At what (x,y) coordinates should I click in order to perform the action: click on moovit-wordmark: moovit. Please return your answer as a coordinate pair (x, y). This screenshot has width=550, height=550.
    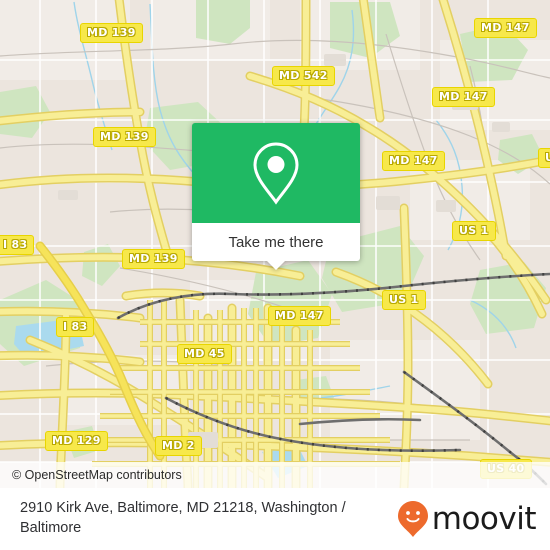
    Looking at the image, I should click on (484, 518).